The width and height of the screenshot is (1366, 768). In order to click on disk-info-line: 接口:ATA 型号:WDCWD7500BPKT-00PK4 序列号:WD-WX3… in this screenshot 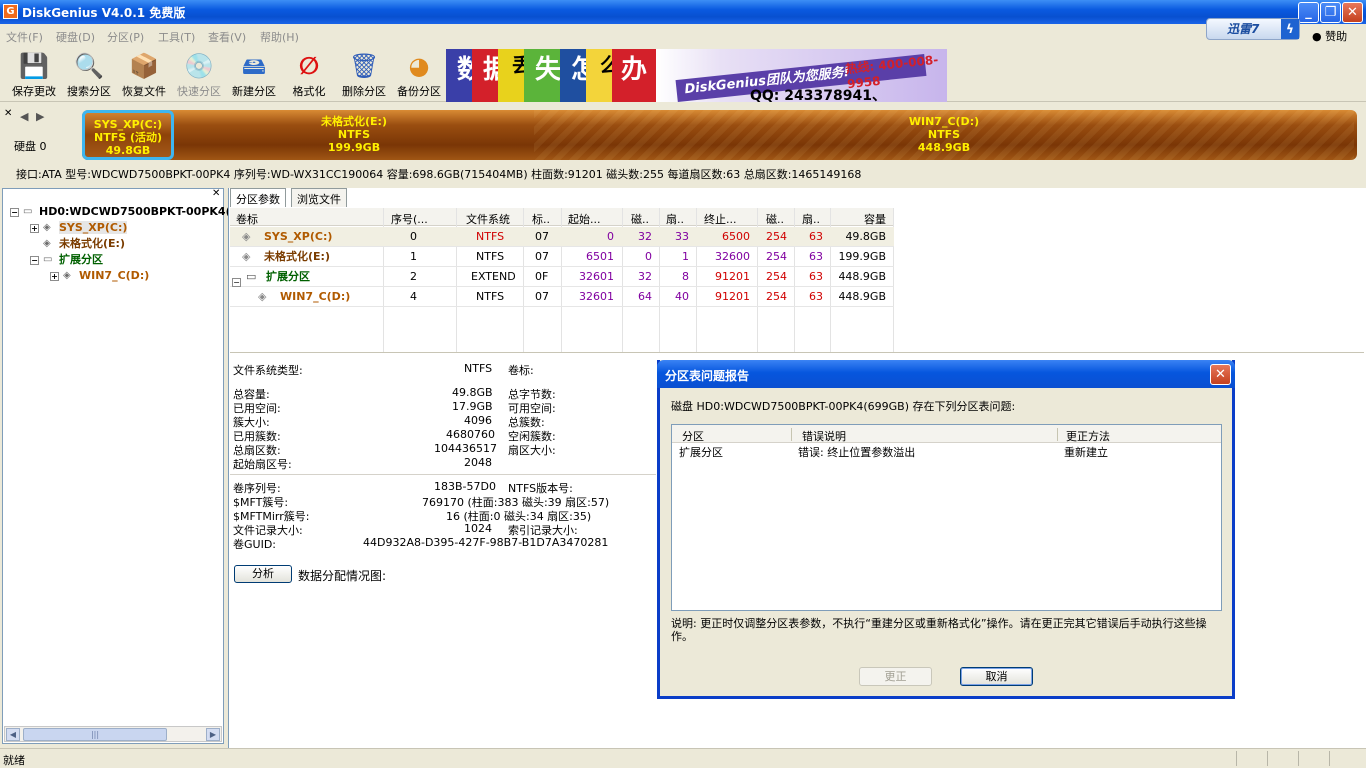, I will do `click(439, 174)`.